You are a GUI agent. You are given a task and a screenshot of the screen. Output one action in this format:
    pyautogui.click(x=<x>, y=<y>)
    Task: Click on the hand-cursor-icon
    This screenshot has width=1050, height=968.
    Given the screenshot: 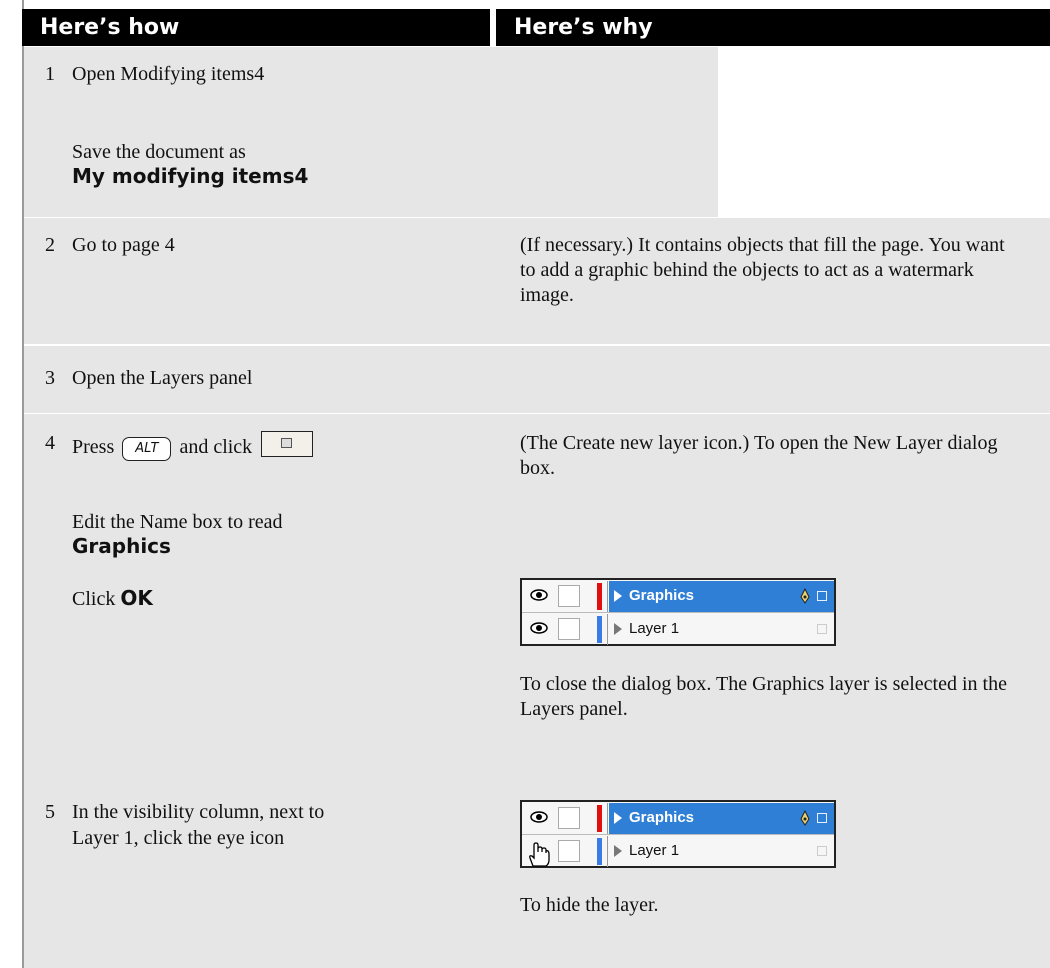 What is the action you would take?
    pyautogui.click(x=539, y=854)
    